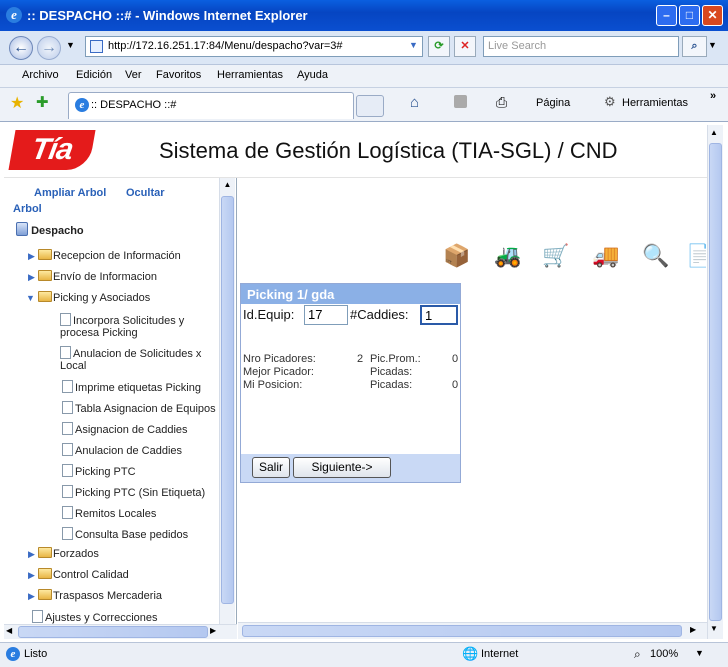  Describe the element at coordinates (457, 259) in the screenshot. I see `pallet-icon: 📦` at that location.